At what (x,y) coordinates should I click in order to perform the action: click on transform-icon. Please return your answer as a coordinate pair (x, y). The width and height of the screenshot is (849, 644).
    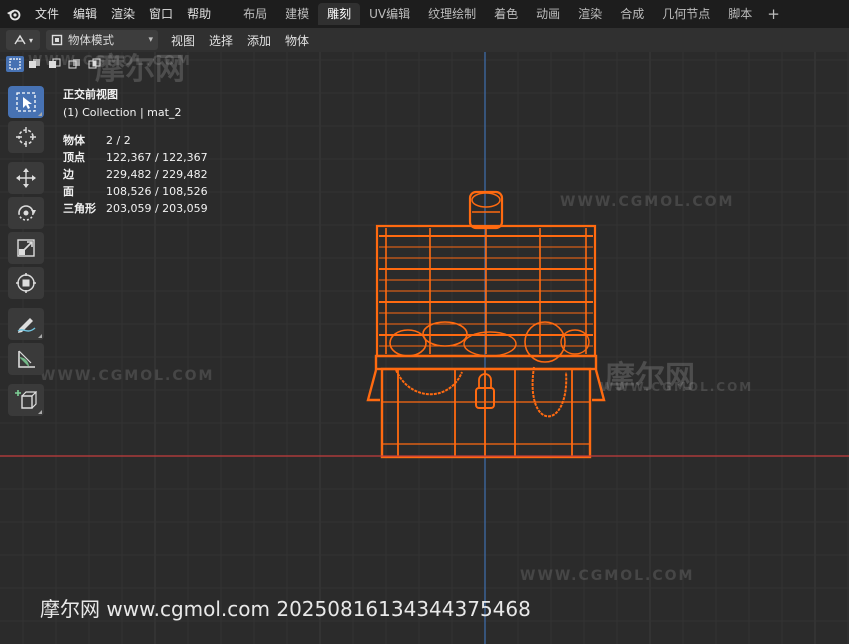
    Looking at the image, I should click on (26, 283).